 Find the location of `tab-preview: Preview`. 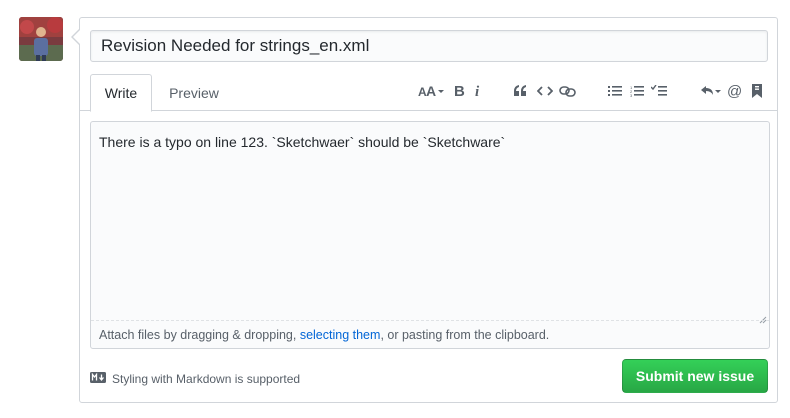

tab-preview: Preview is located at coordinates (194, 93).